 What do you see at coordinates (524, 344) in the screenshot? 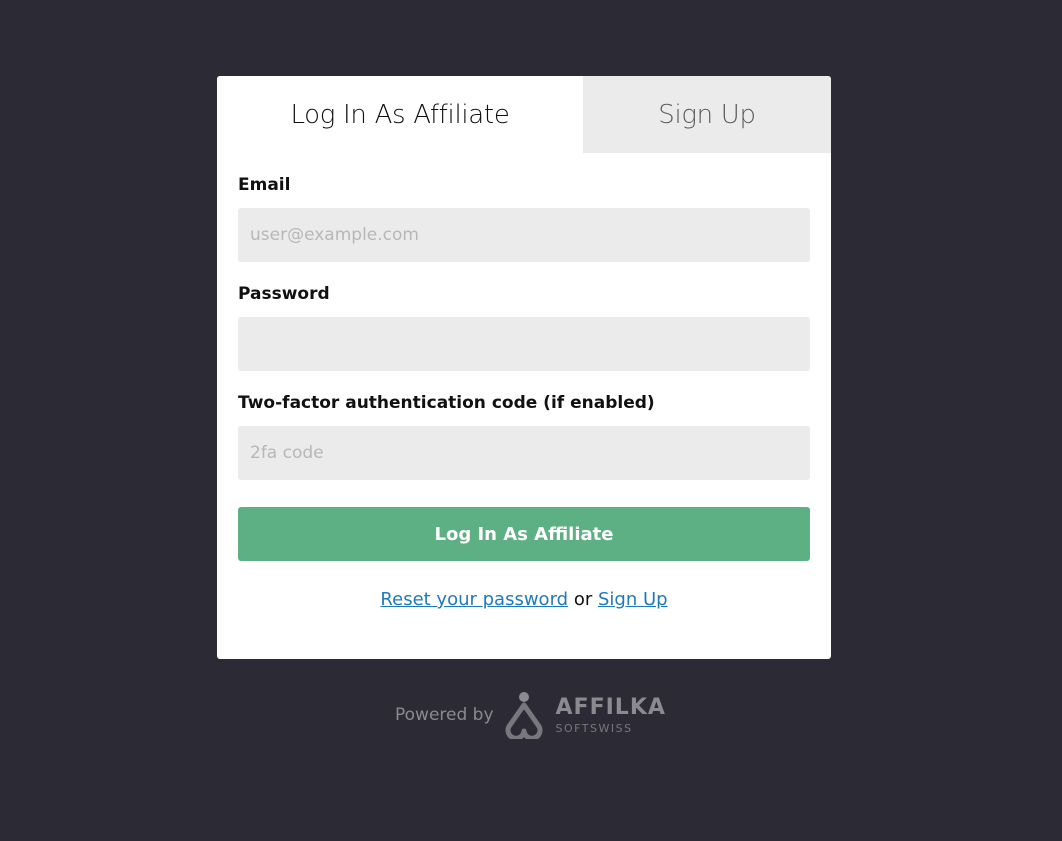
I see `password-field` at bounding box center [524, 344].